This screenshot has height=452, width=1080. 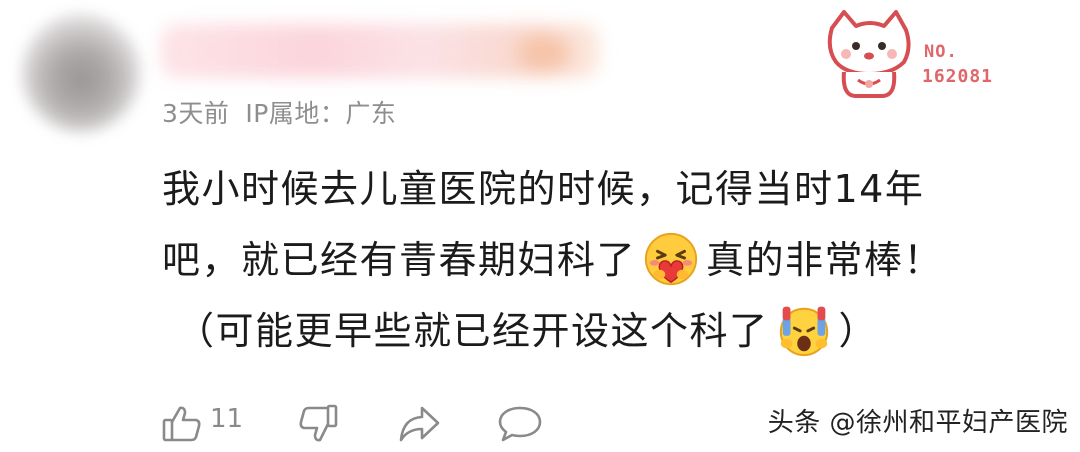 What do you see at coordinates (917, 54) in the screenshot?
I see `user-badge: NO. 162081` at bounding box center [917, 54].